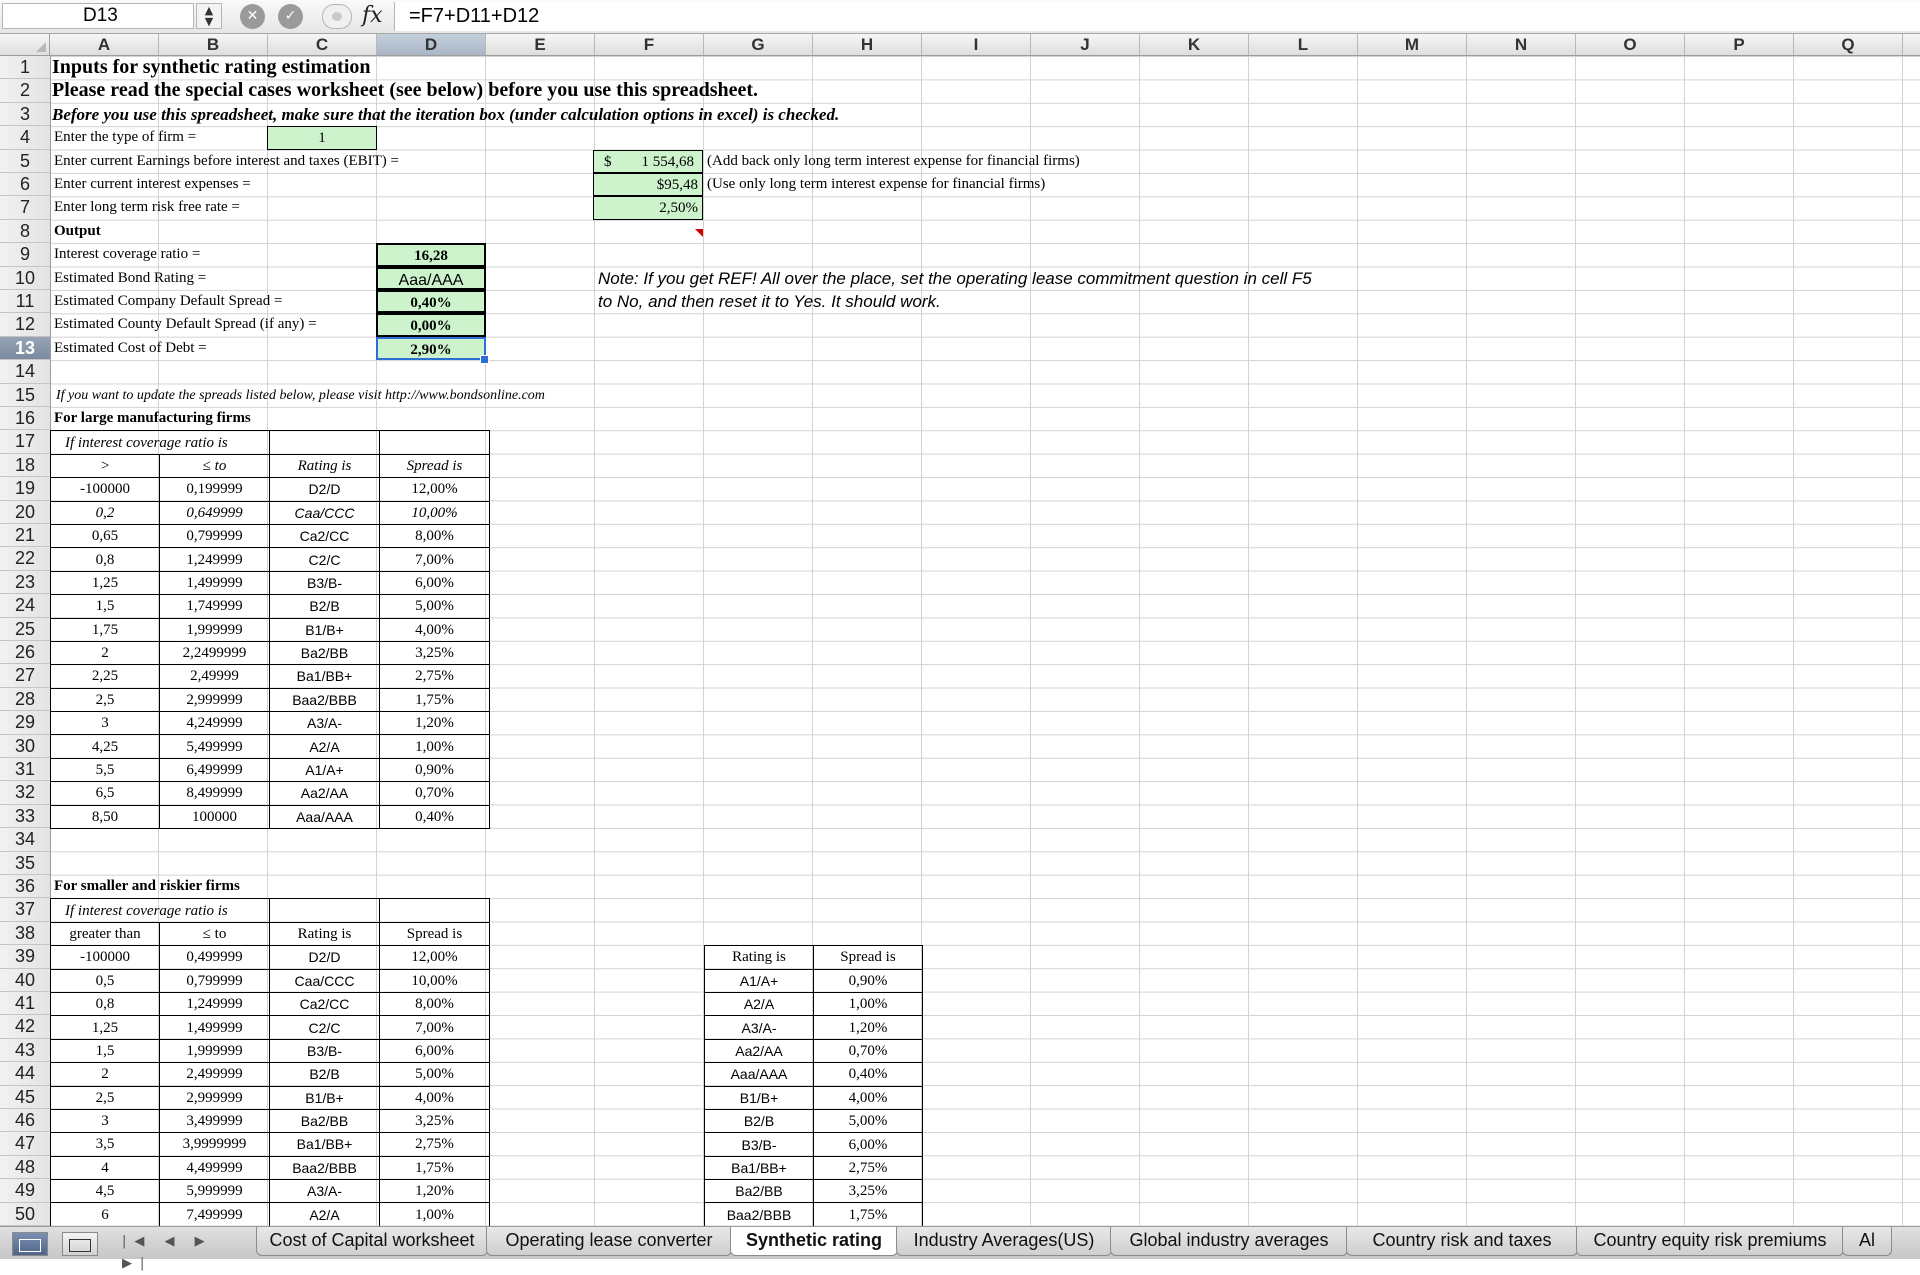 Image resolution: width=1920 pixels, height=1275 pixels. Describe the element at coordinates (214, 583) in the screenshot. I see `table-cell: 1,499999` at that location.